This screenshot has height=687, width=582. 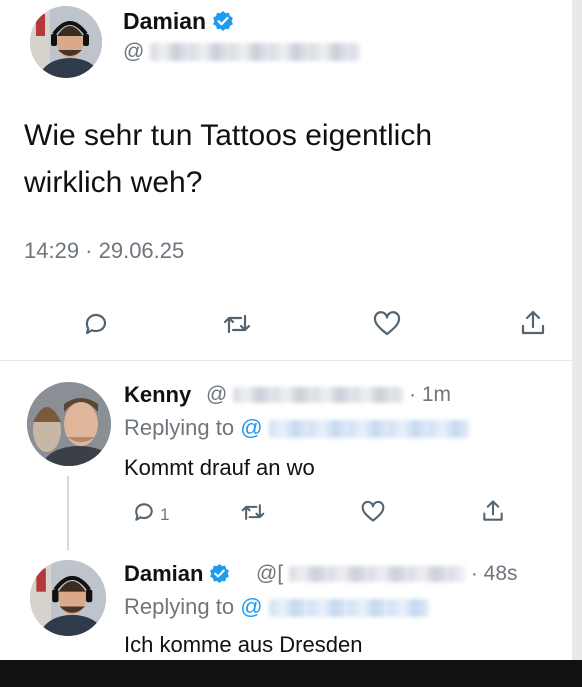 I want to click on share-button, so click(x=533, y=325).